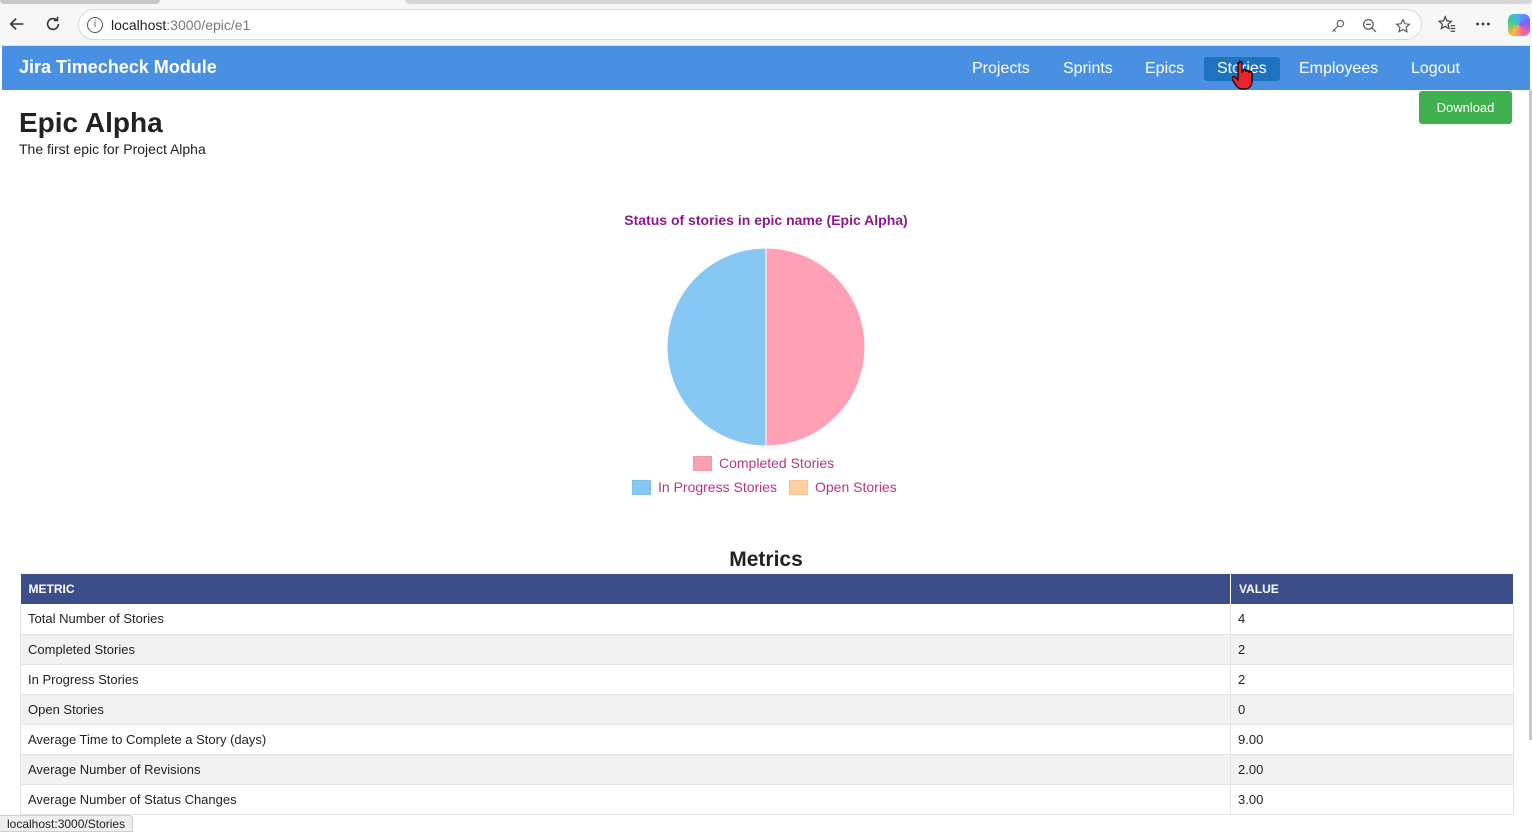 The image size is (1532, 832). What do you see at coordinates (1372, 799) in the screenshot?
I see `value-cell: 3.00` at bounding box center [1372, 799].